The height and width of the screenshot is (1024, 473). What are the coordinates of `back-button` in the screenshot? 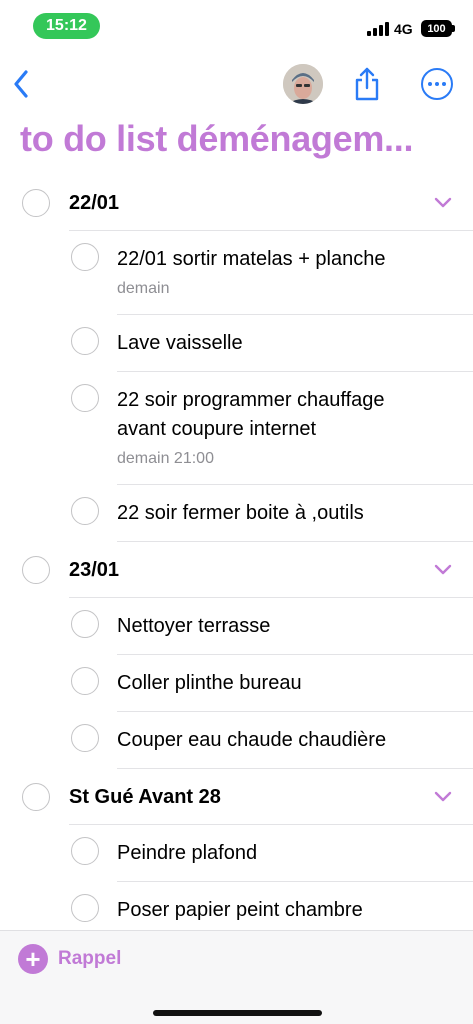 It's located at (21, 84).